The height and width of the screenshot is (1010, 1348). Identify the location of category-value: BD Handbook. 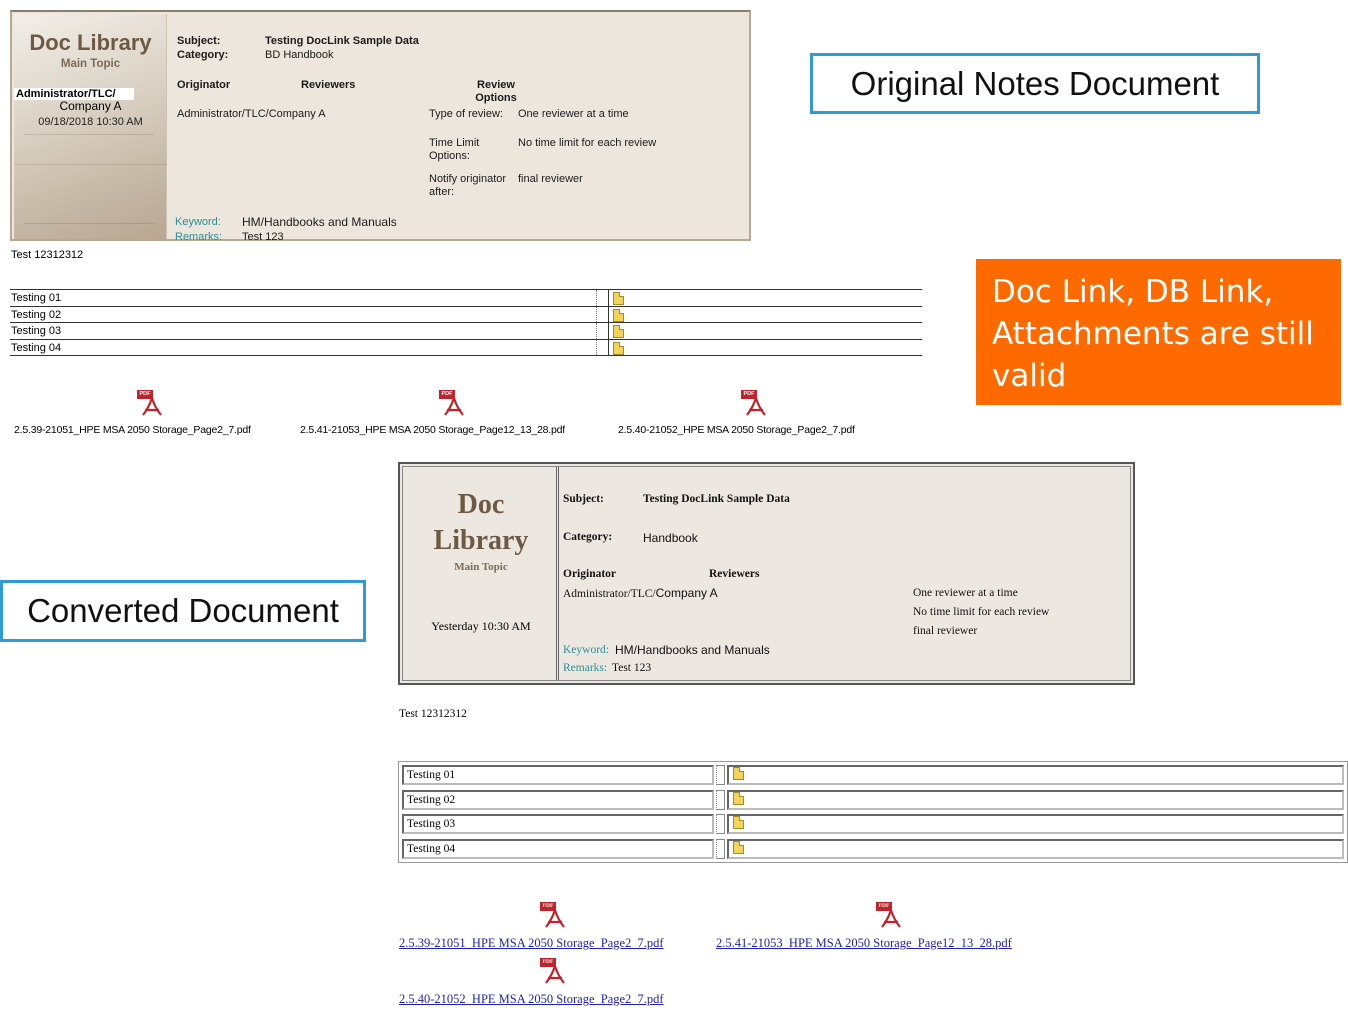
(299, 55).